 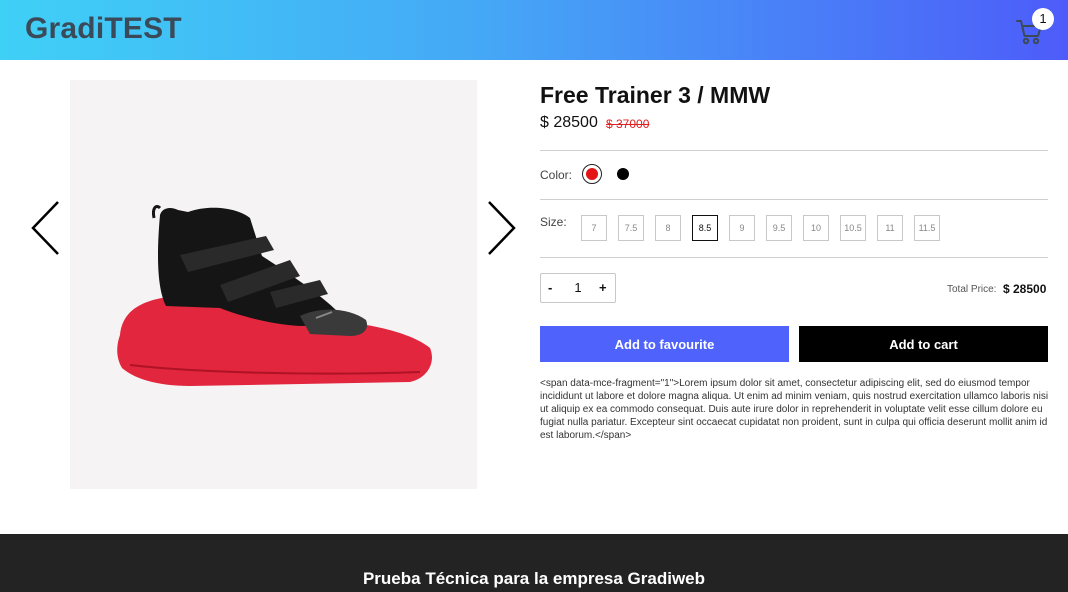 I want to click on size-option: 11.5, so click(x=927, y=228).